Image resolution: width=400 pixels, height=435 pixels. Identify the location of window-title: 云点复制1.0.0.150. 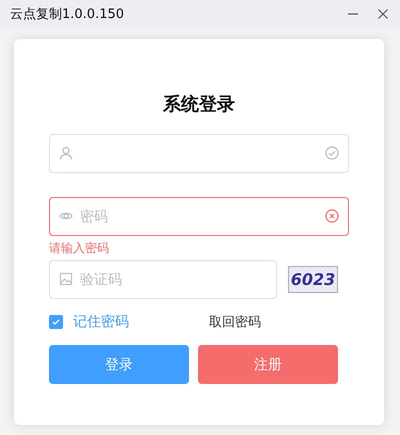
(68, 14).